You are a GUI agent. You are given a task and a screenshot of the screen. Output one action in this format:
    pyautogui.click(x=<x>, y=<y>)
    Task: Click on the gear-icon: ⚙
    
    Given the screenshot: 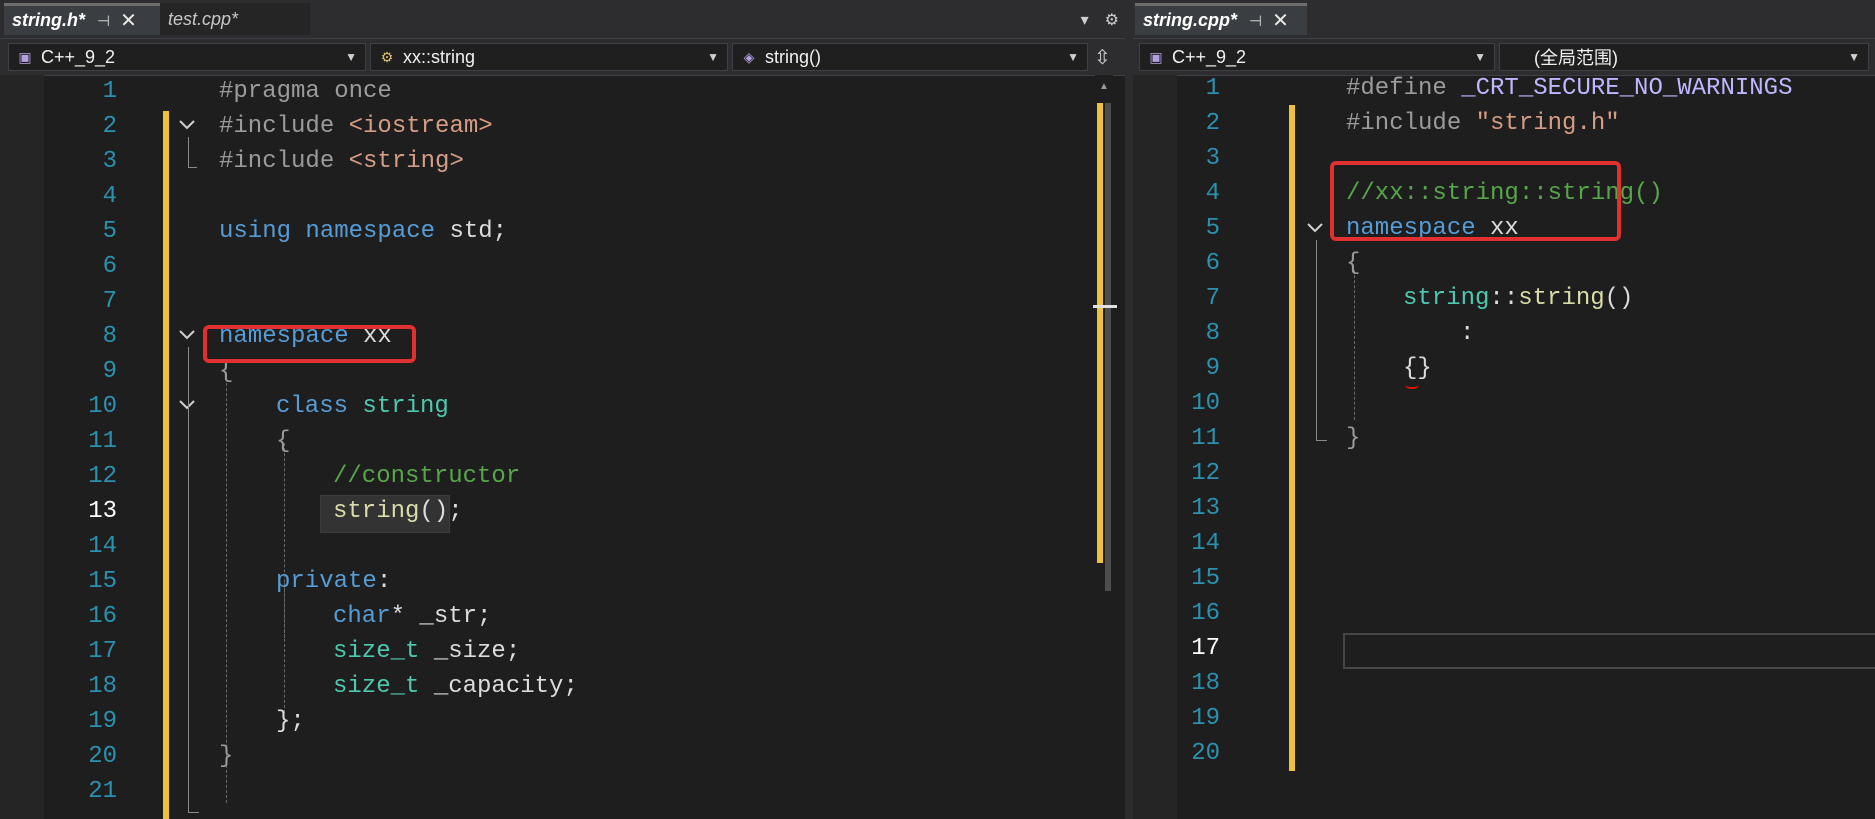 What is the action you would take?
    pyautogui.click(x=1112, y=20)
    